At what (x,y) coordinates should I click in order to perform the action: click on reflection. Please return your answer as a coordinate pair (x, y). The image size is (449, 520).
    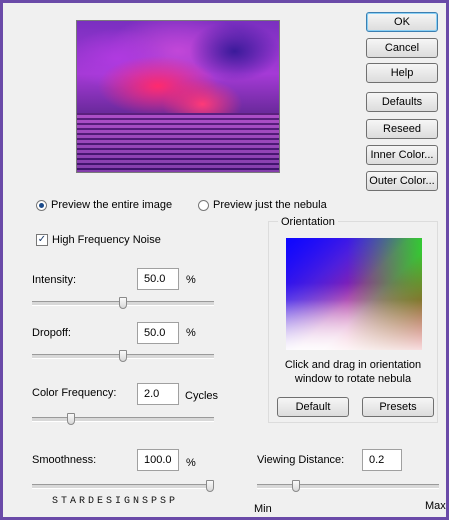
    Looking at the image, I should click on (178, 142).